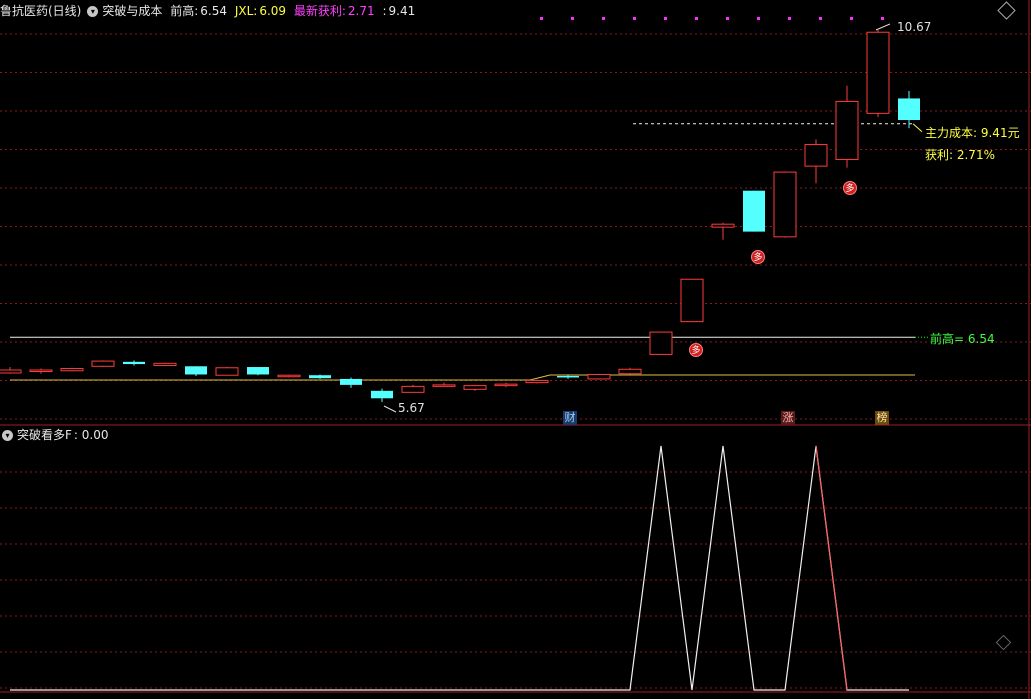  What do you see at coordinates (462, 377) in the screenshot?
I see `jxl-line` at bounding box center [462, 377].